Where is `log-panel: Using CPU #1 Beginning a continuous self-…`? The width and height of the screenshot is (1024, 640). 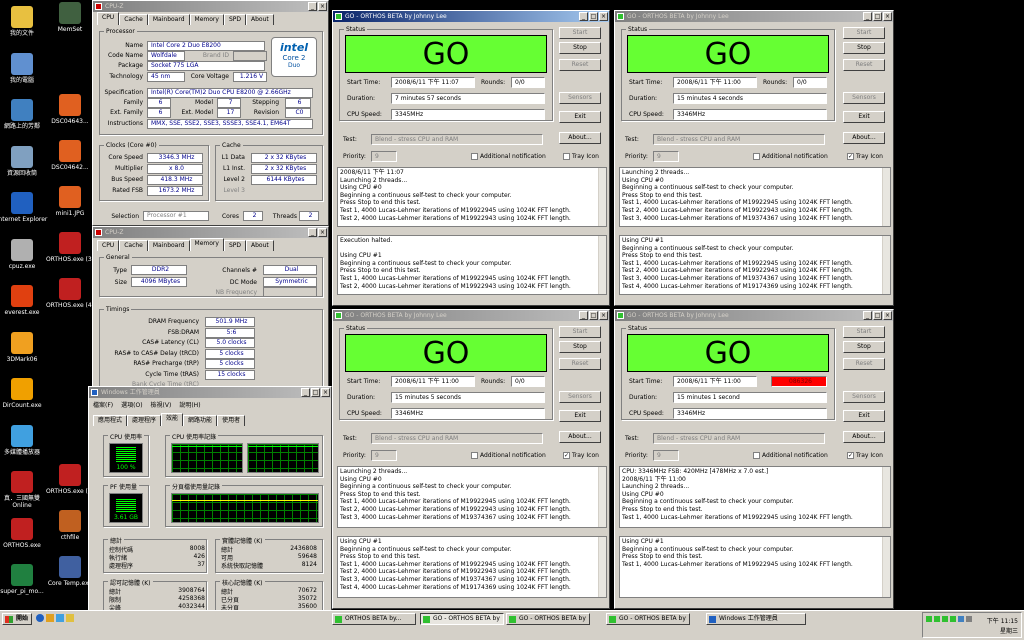 log-panel: Using CPU #1 Beginning a continuous self-… is located at coordinates (755, 567).